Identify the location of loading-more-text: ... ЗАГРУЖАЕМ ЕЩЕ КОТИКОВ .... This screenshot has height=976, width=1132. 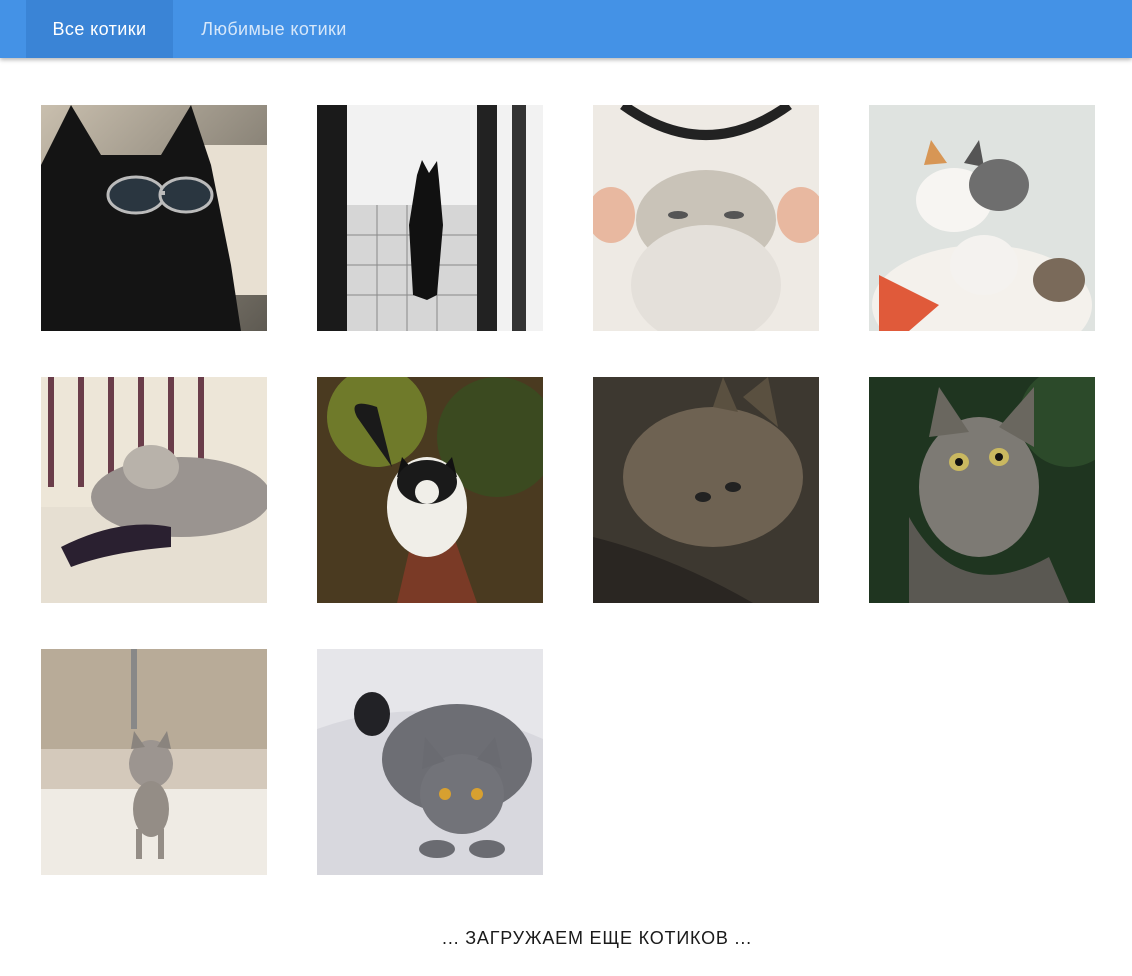
(597, 938).